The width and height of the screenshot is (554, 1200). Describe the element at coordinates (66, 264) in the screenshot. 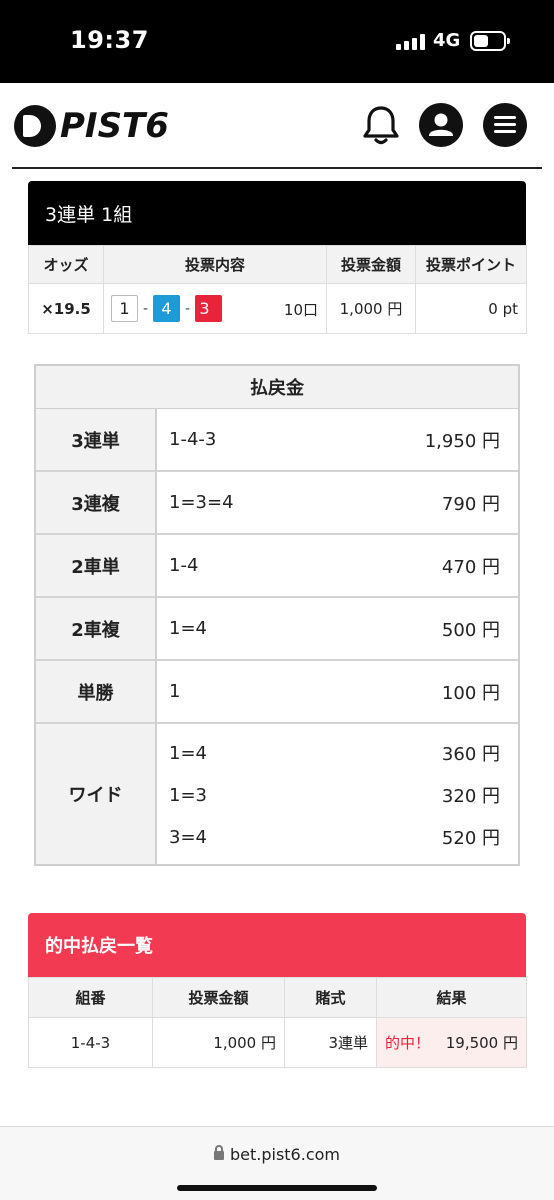

I see `col-odds: オッズ` at that location.